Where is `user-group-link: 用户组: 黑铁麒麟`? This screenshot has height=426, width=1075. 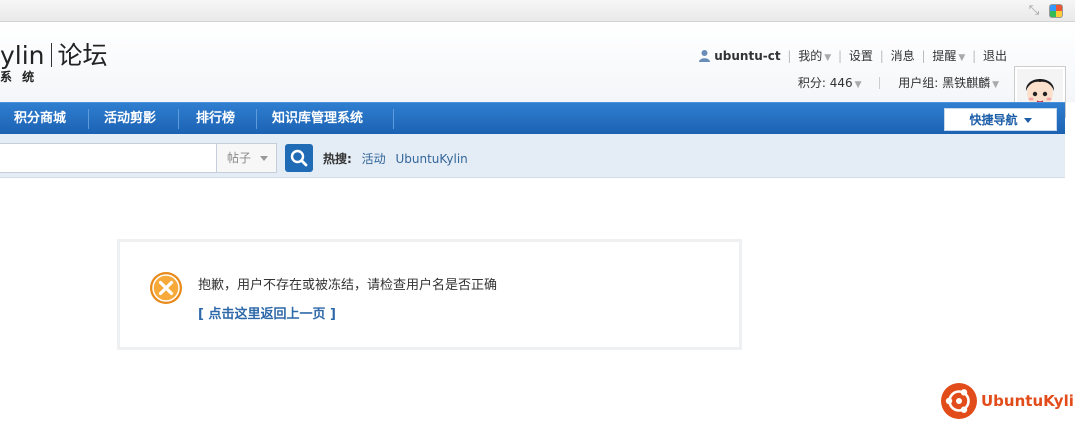 user-group-link: 用户组: 黑铁麒麟 is located at coordinates (944, 83).